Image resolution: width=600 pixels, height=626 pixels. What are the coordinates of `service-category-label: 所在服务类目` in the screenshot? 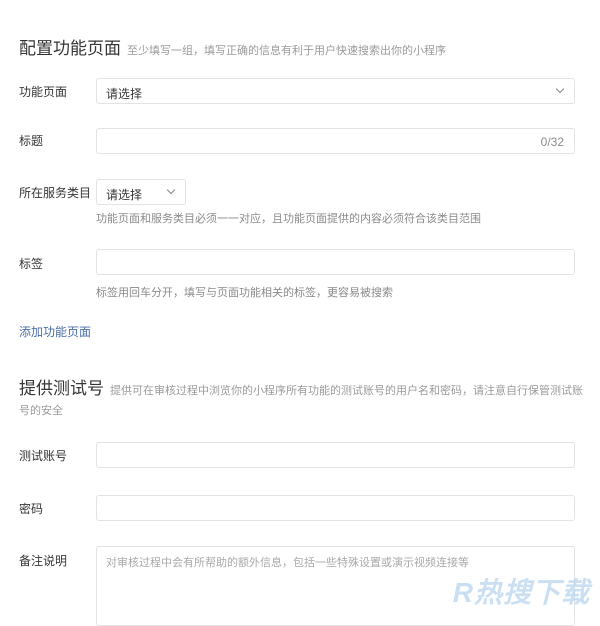 It's located at (55, 193).